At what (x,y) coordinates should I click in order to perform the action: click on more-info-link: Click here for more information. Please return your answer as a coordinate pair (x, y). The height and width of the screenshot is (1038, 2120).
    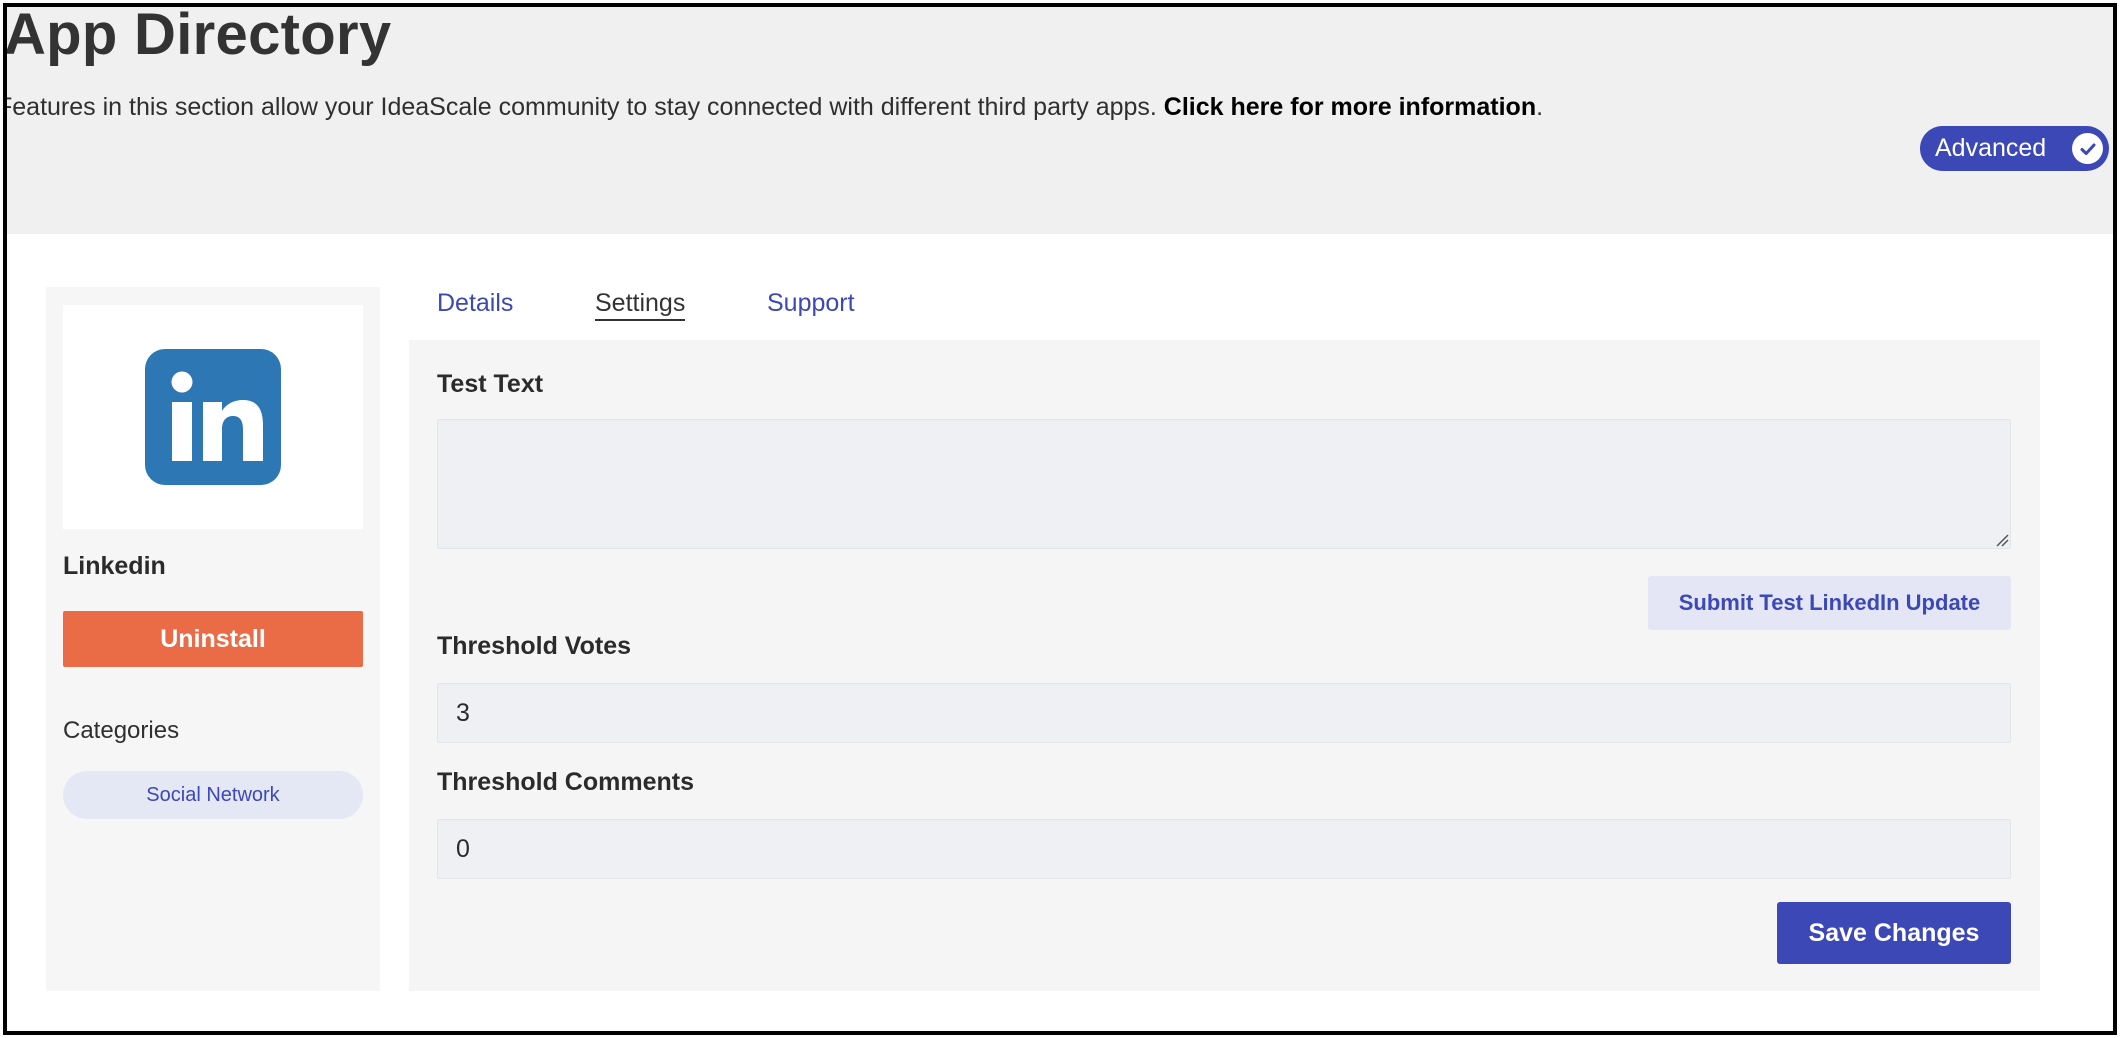
    Looking at the image, I should click on (1350, 107).